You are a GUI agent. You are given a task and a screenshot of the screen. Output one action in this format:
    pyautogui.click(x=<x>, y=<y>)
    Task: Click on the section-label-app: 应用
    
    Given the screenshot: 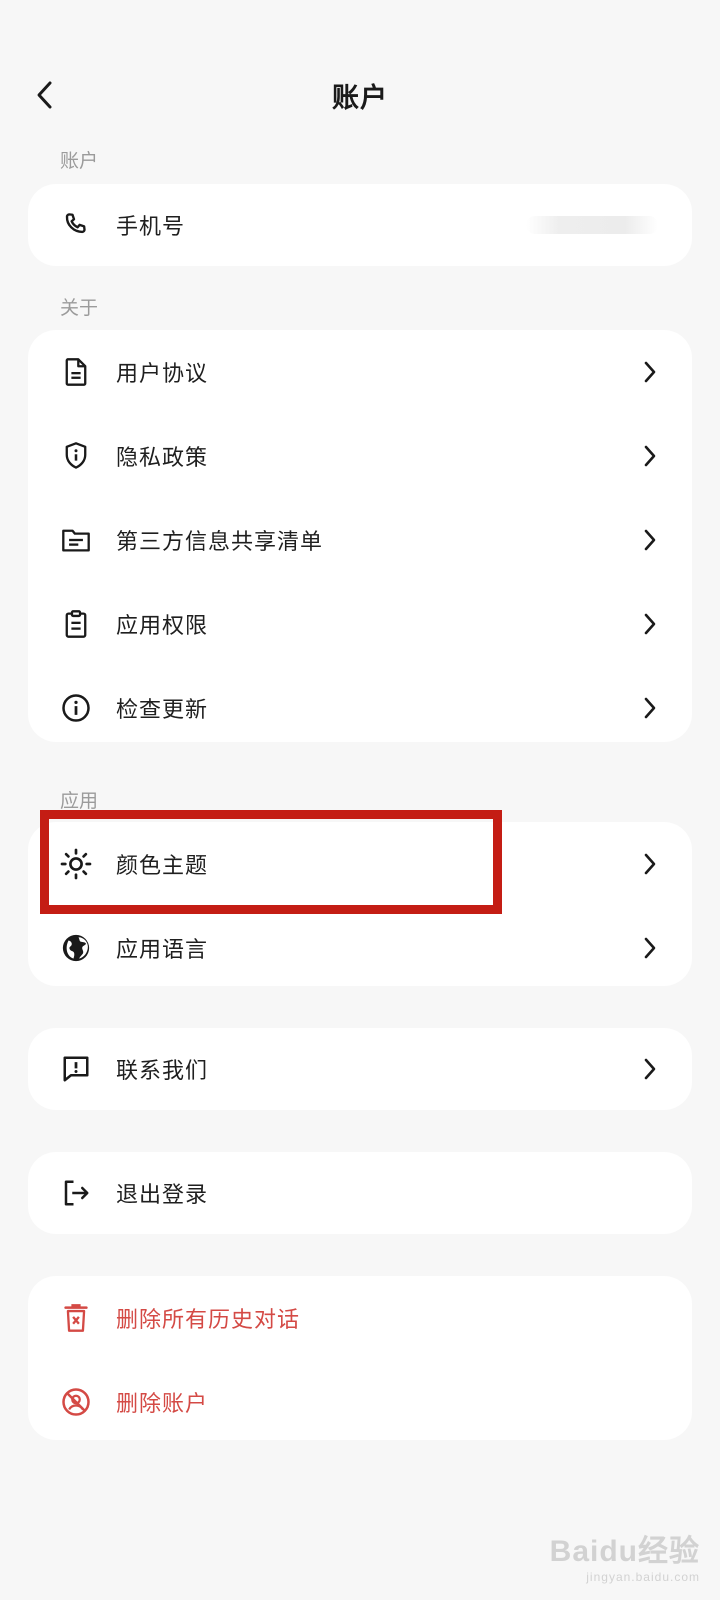 What is the action you would take?
    pyautogui.click(x=79, y=801)
    